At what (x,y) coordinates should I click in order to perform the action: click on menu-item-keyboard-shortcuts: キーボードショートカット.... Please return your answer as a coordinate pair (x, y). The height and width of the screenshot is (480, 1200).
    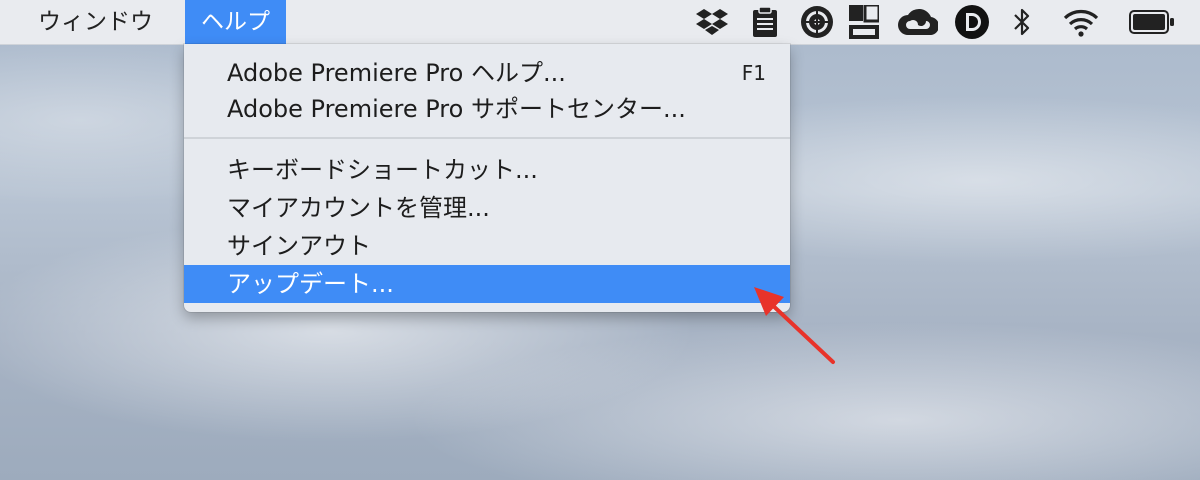
    Looking at the image, I should click on (487, 170).